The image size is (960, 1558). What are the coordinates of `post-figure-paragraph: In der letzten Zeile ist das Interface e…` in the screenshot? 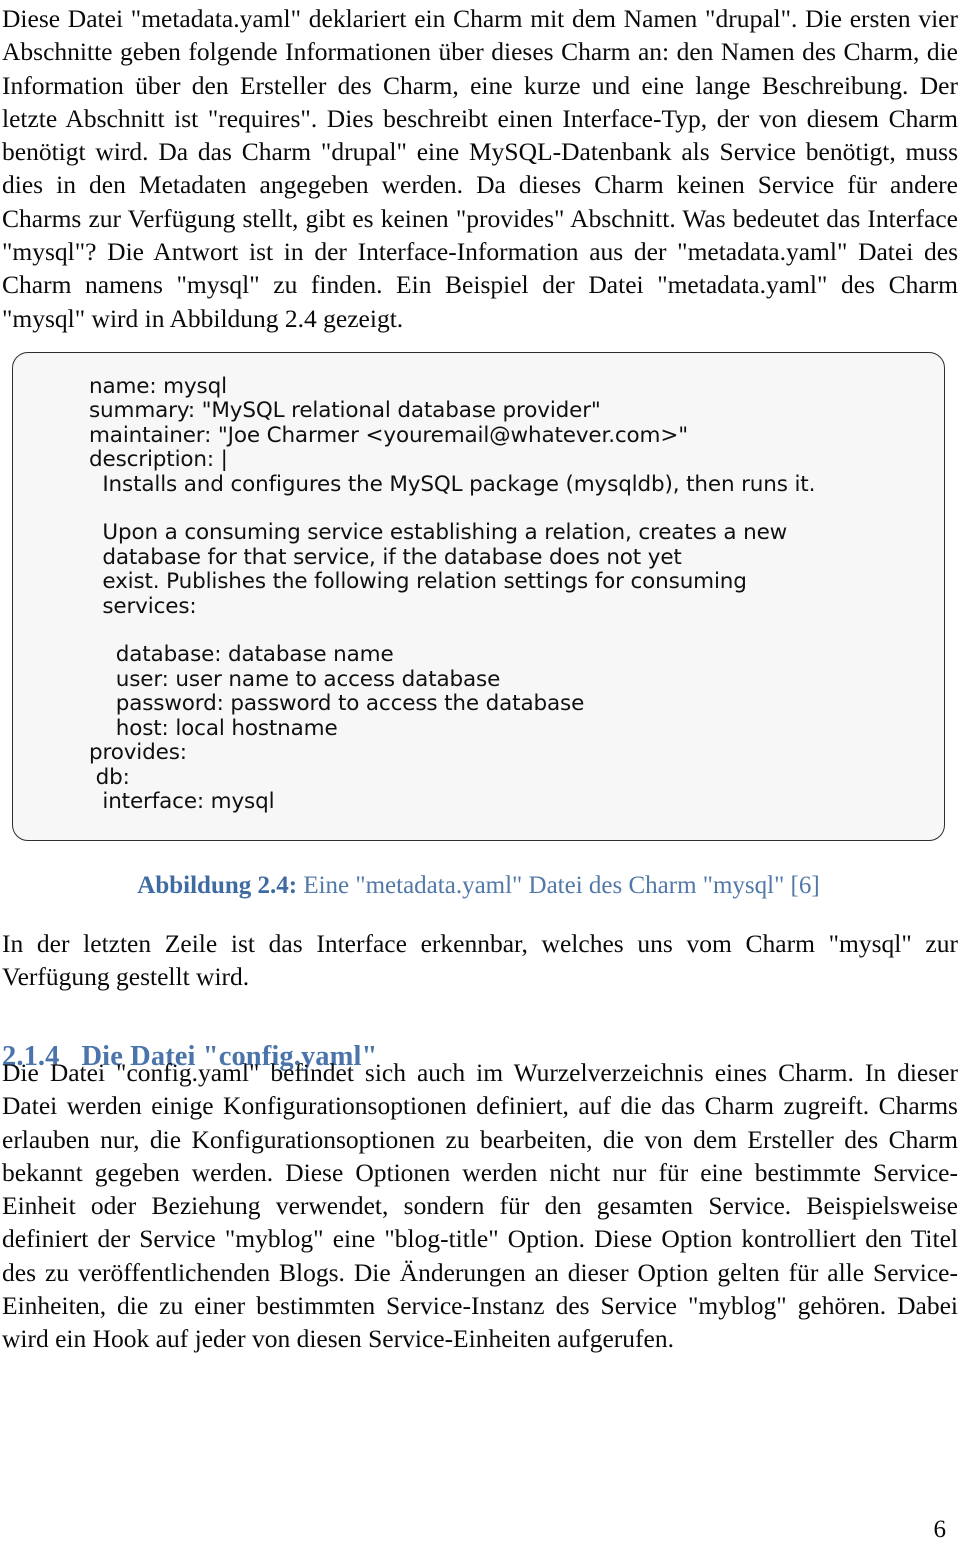 It's located at (480, 960).